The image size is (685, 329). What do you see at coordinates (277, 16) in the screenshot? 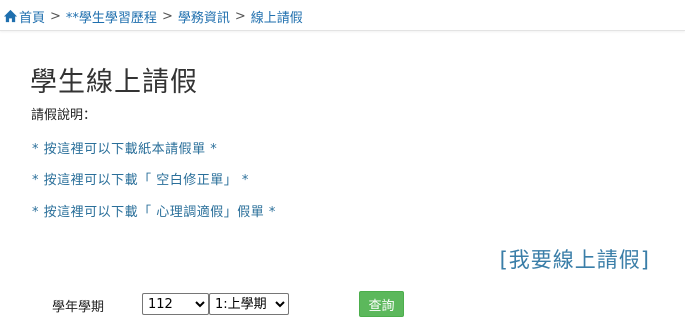
I see `breadcrumb-online-leave: 線上請假` at bounding box center [277, 16].